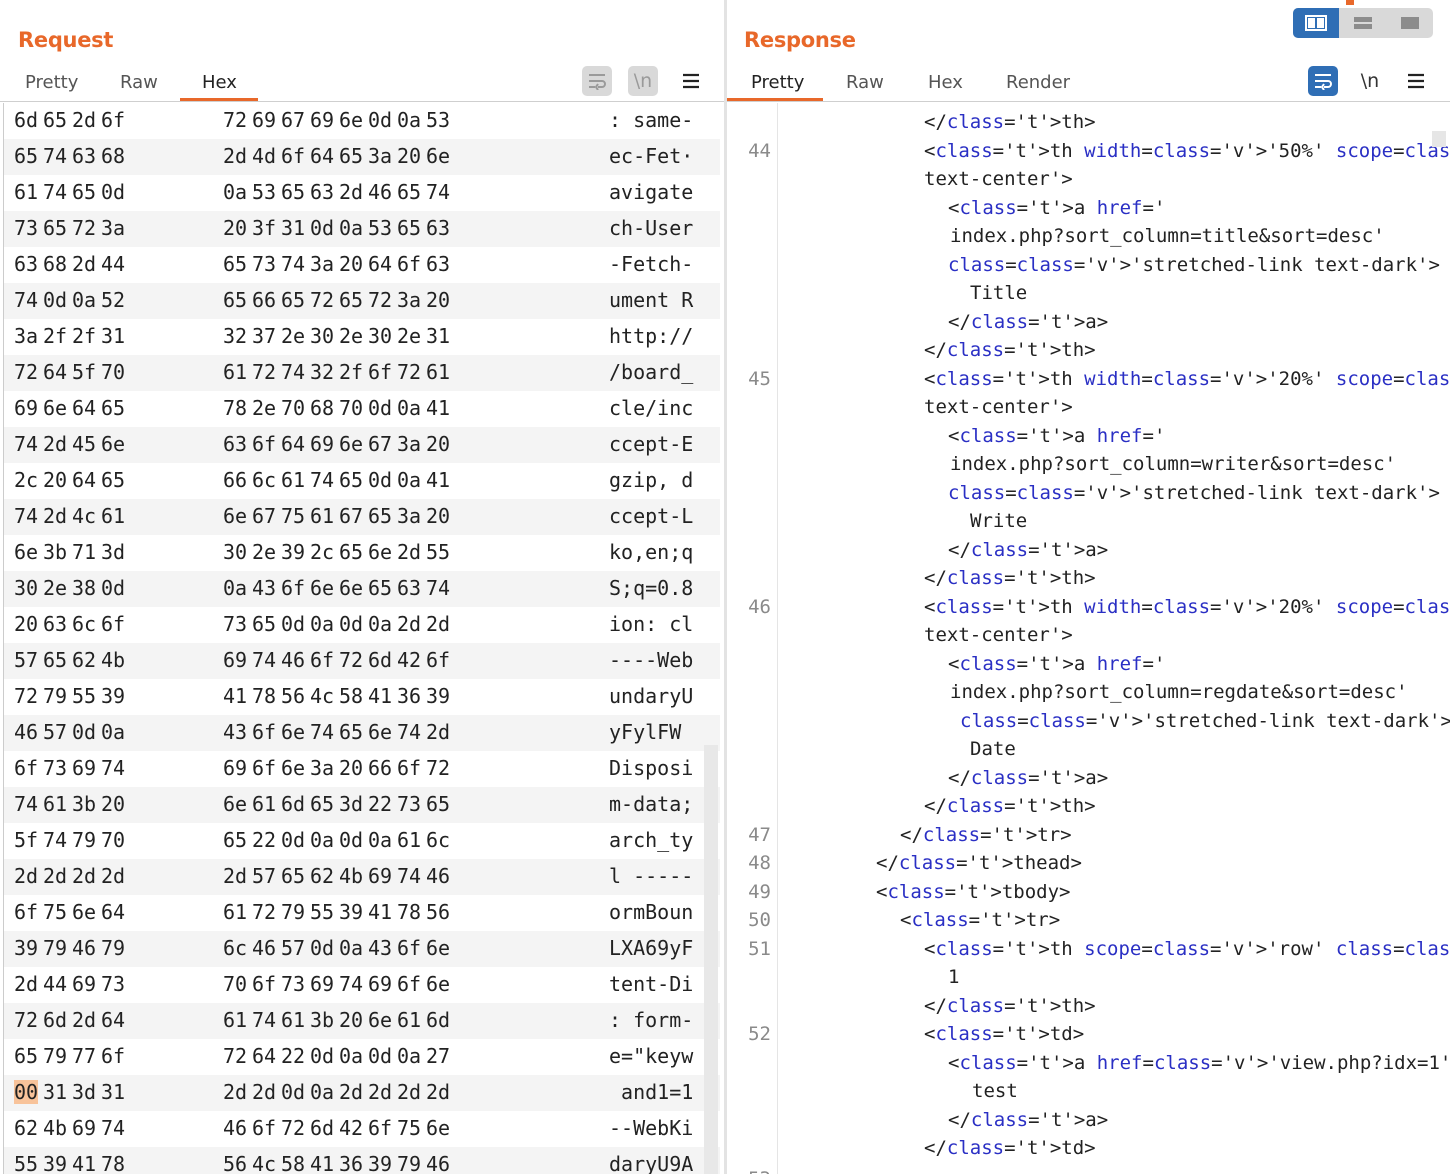 The width and height of the screenshot is (1450, 1174). I want to click on ascii-text: daryU9A, so click(660, 1163).